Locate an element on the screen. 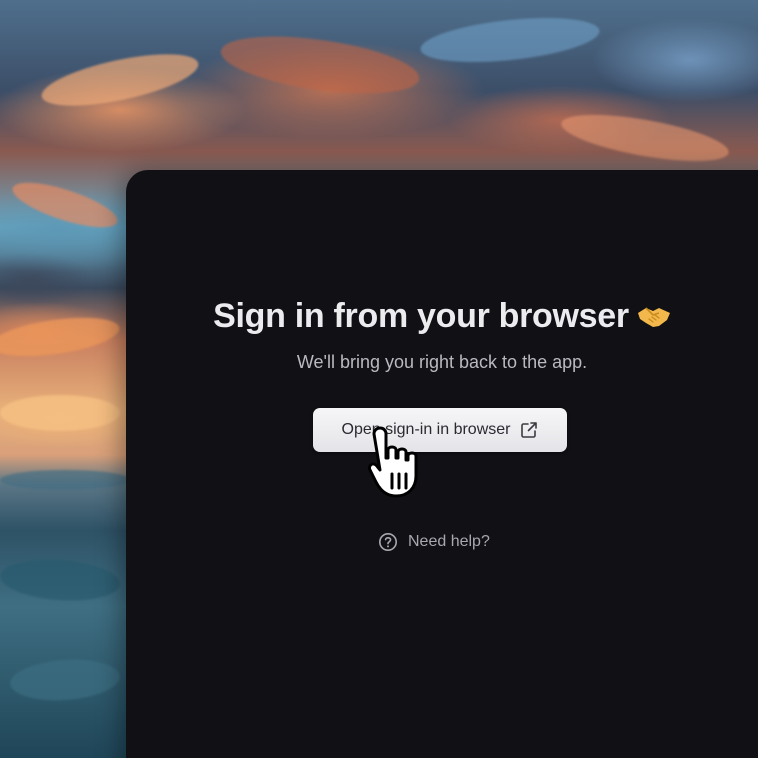 This screenshot has height=758, width=758. open-sign-in-button: Open sign-in in browser is located at coordinates (440, 430).